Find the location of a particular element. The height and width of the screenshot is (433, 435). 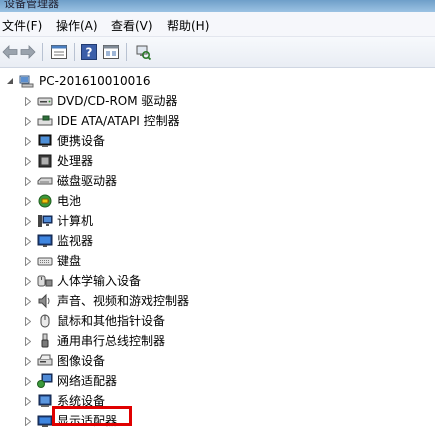

tree-node: 键盘 is located at coordinates (51, 261).